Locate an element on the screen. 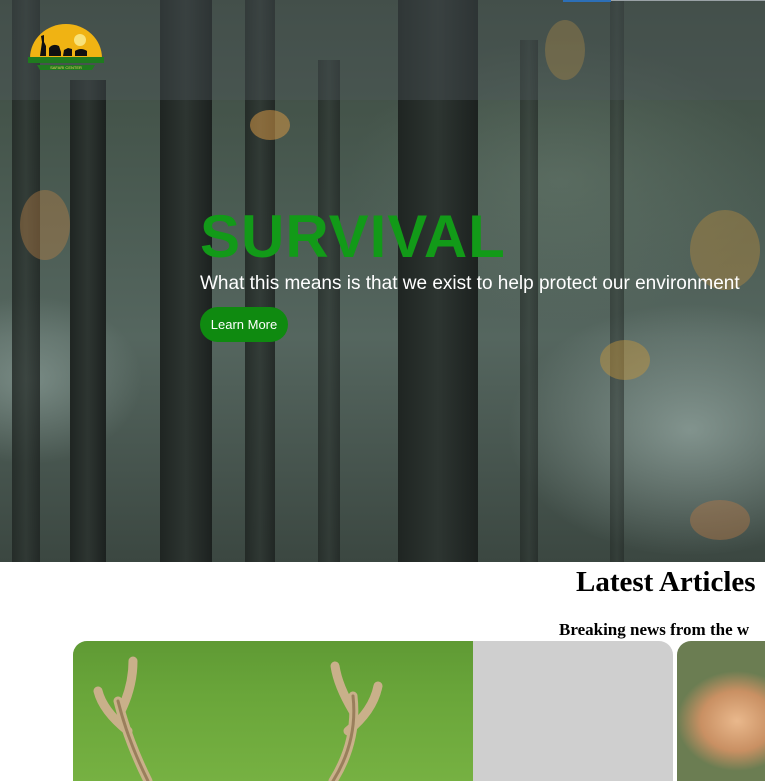 Image resolution: width=765 pixels, height=781 pixels. learn-more-button: Learn More is located at coordinates (244, 324).